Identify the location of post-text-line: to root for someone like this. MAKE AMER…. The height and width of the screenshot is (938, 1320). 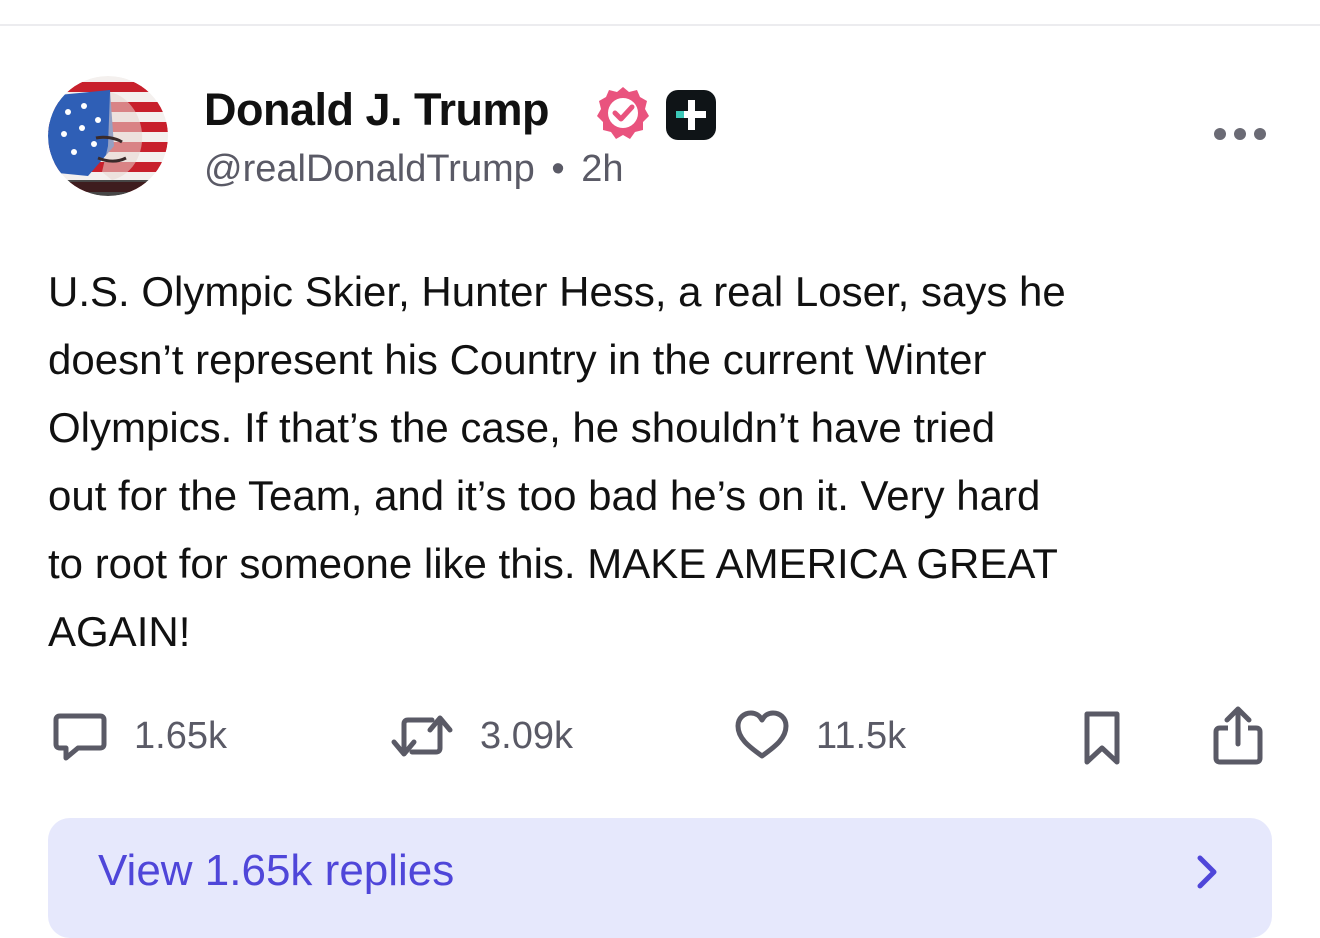
(553, 563).